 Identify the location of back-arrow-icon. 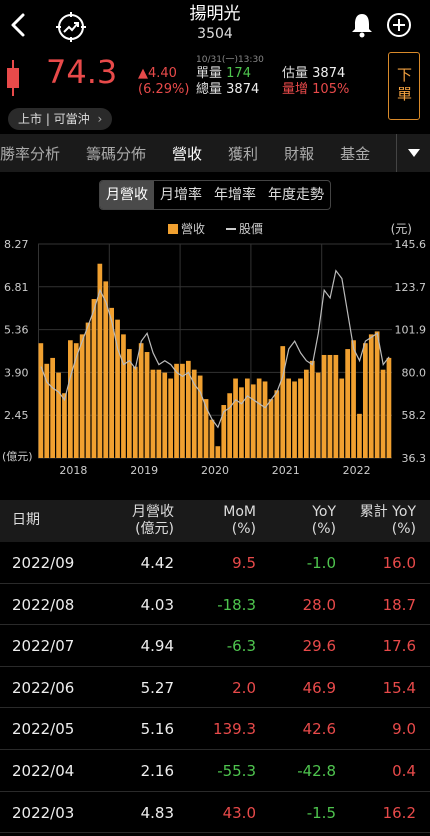
(18, 25).